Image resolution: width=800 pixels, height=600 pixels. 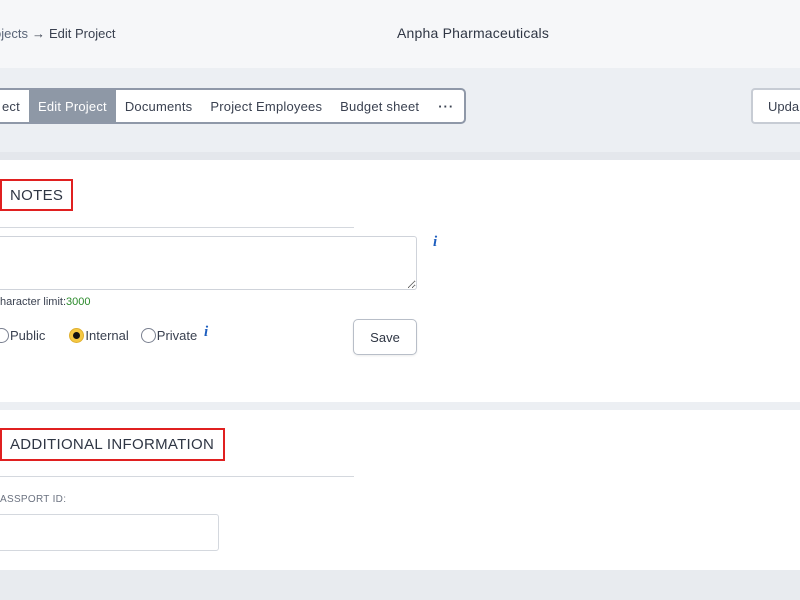 I want to click on visibility-radio-group: Public Internal Private, so click(x=104, y=335).